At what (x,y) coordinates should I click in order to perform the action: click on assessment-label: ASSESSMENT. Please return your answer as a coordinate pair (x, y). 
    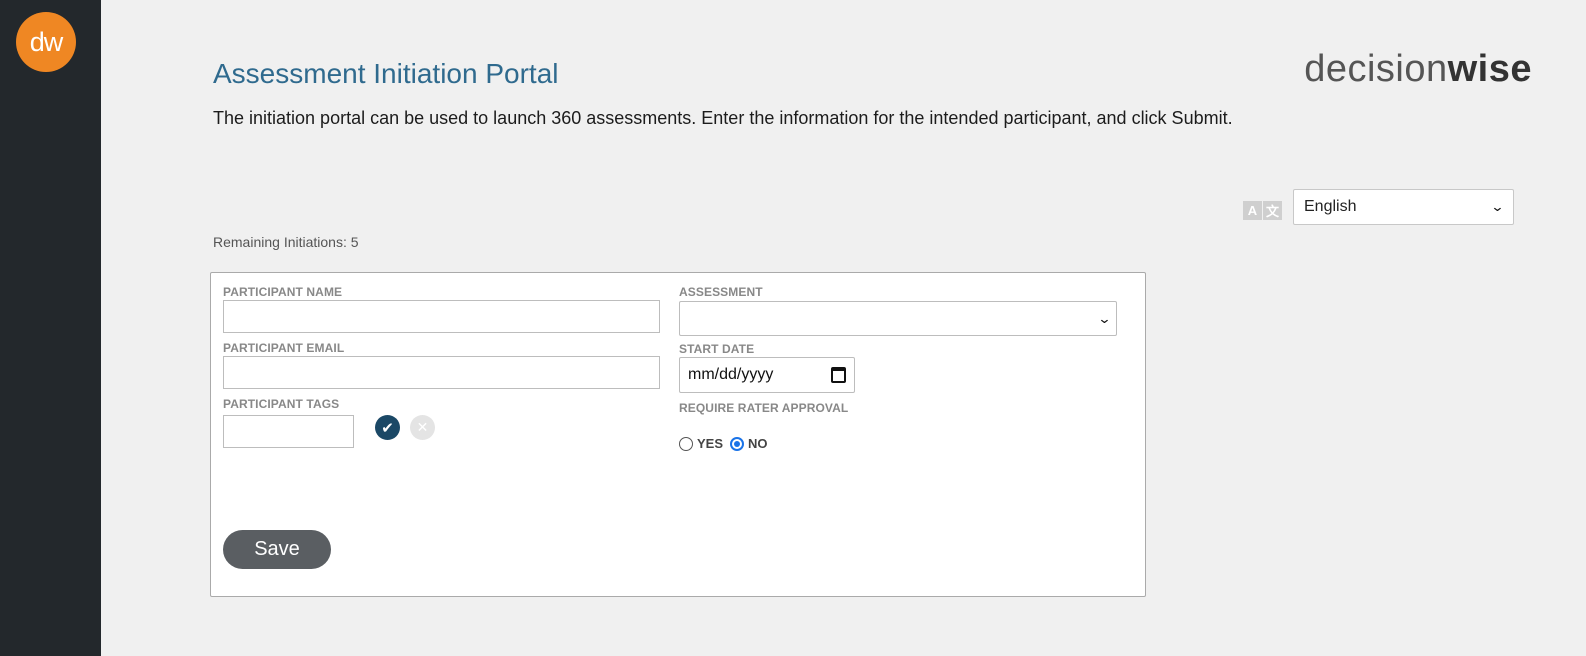
    Looking at the image, I should click on (721, 292).